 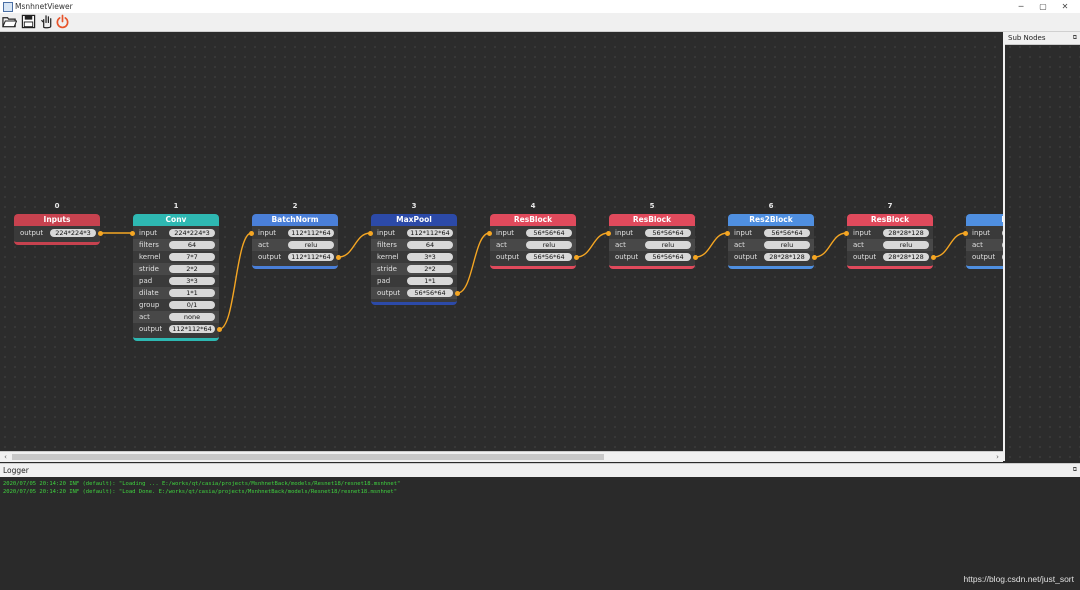 I want to click on horizontal-scrollbar: ‹ ›, so click(x=501, y=456).